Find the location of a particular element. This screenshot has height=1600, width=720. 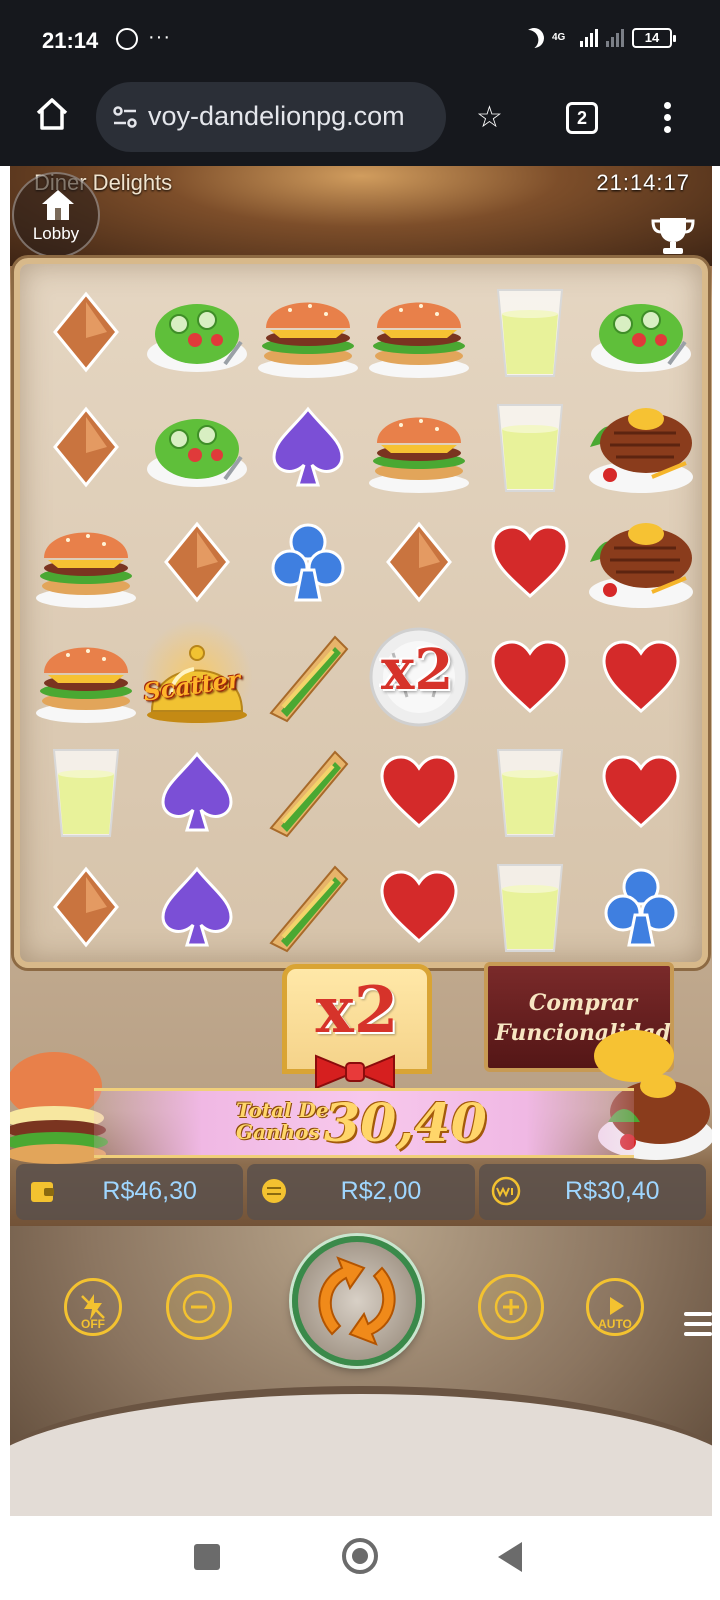

grid-cell-lemonade is located at coordinates (529, 446).